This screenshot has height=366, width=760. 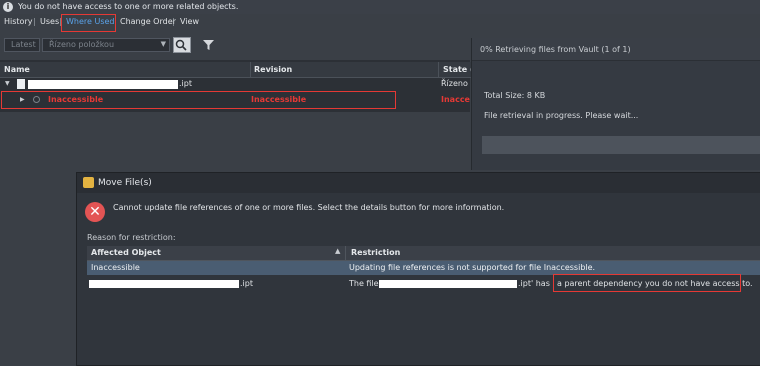 What do you see at coordinates (88, 182) in the screenshot?
I see `app-icon` at bounding box center [88, 182].